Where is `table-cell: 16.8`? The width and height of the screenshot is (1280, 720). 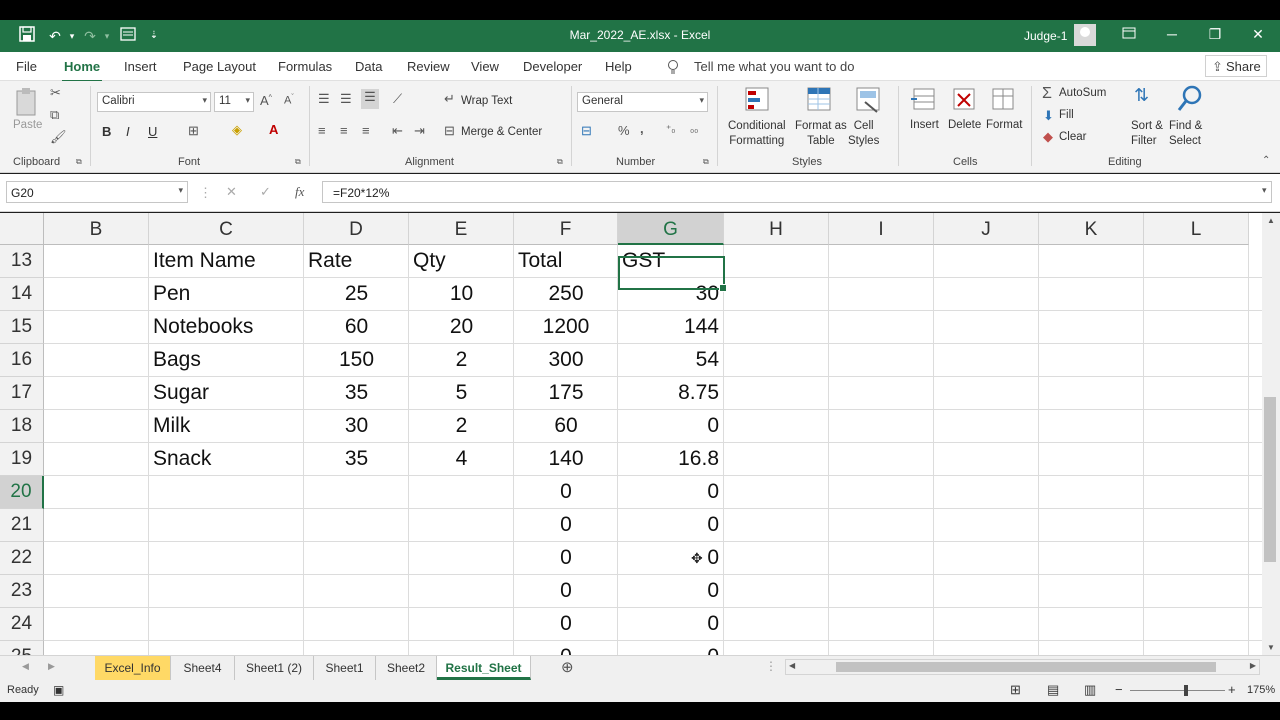 table-cell: 16.8 is located at coordinates (671, 459).